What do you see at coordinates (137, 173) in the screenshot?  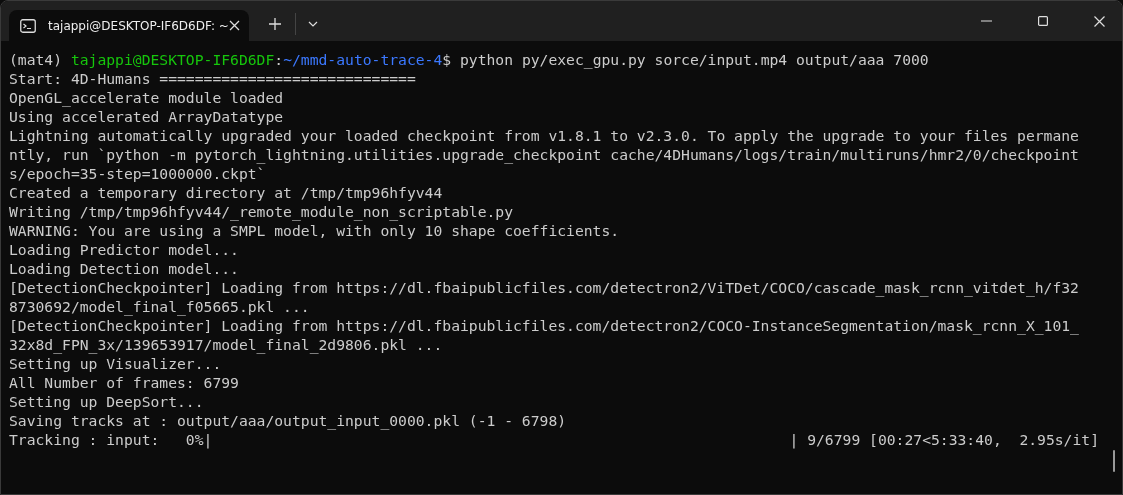 I see `output-line: s/epoch=35-step=1000000.ckpt`` at bounding box center [137, 173].